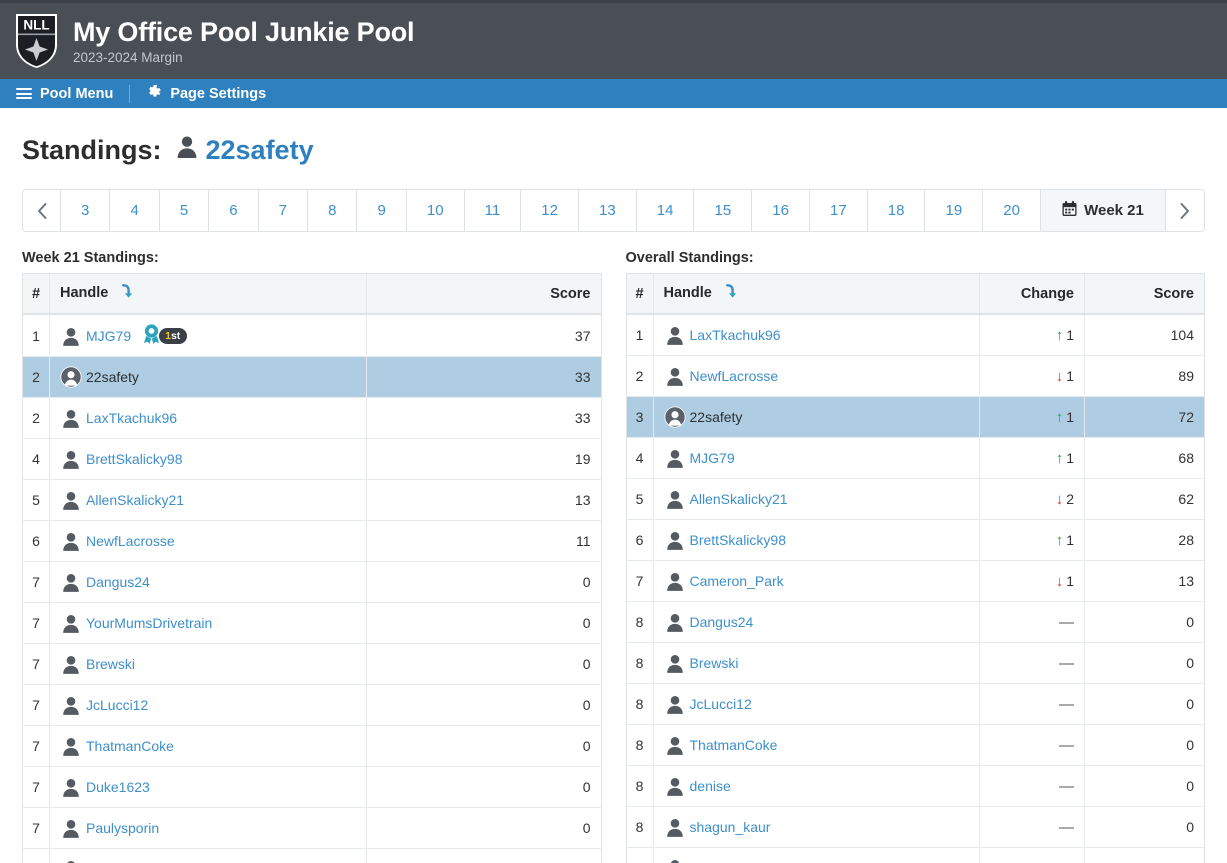 Image resolution: width=1227 pixels, height=863 pixels. Describe the element at coordinates (435, 210) in the screenshot. I see `pagination-week-10: 10` at that location.